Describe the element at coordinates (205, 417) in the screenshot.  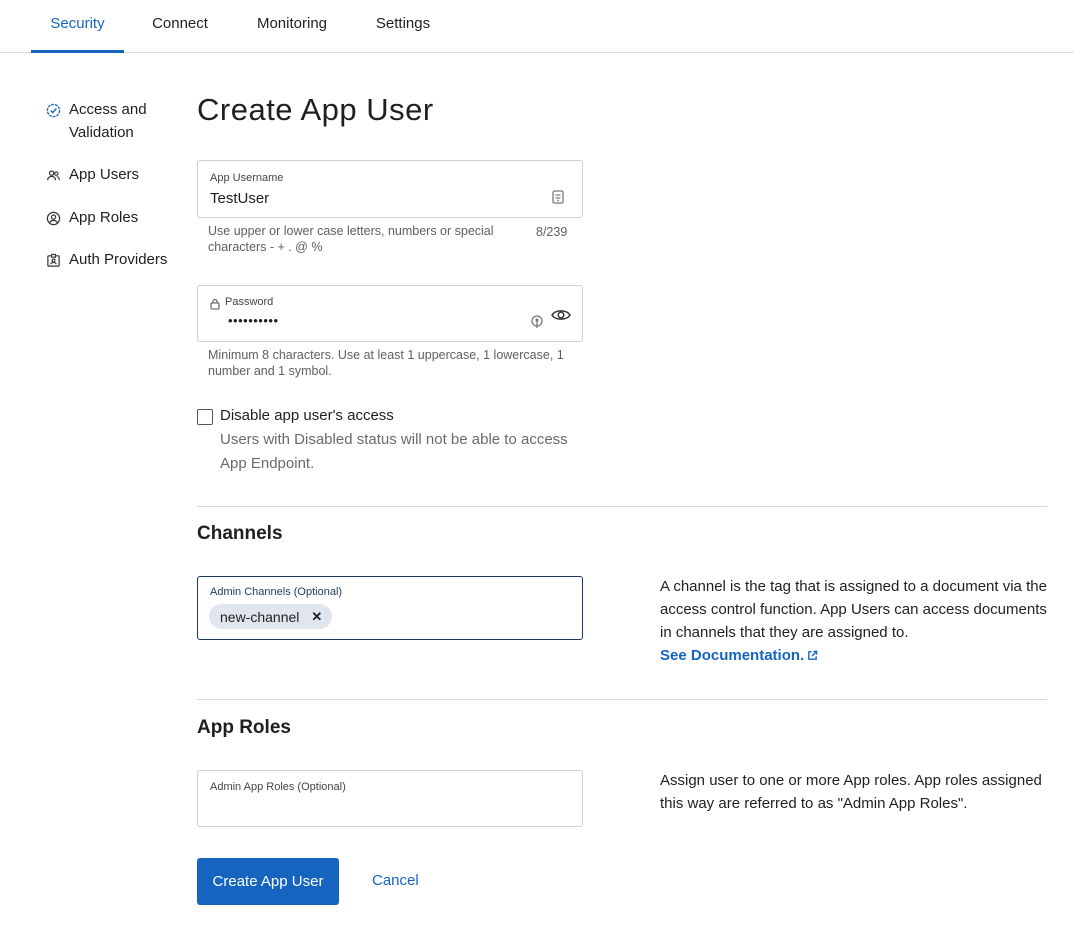
I see `disable-access-checkbox` at that location.